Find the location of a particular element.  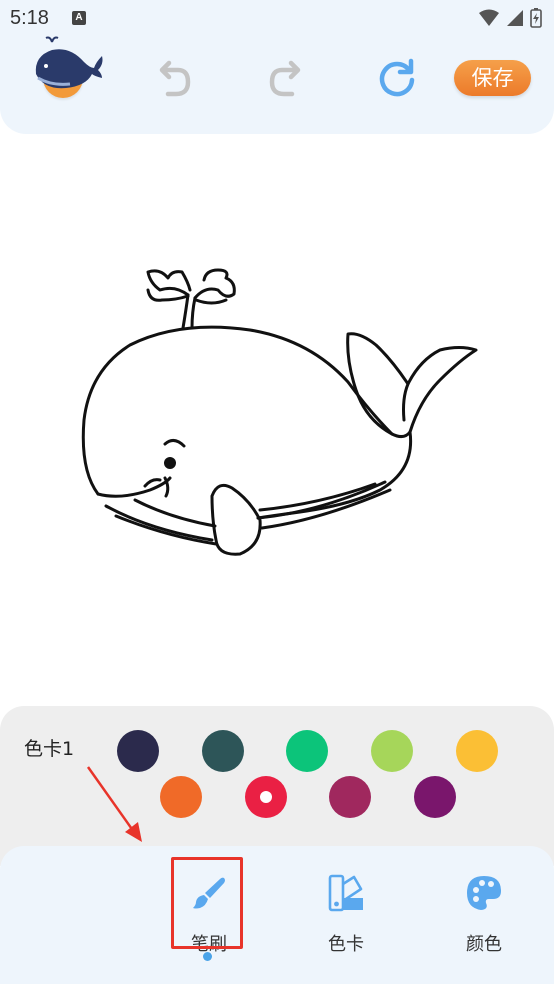

selected-indicator is located at coordinates (266, 797).